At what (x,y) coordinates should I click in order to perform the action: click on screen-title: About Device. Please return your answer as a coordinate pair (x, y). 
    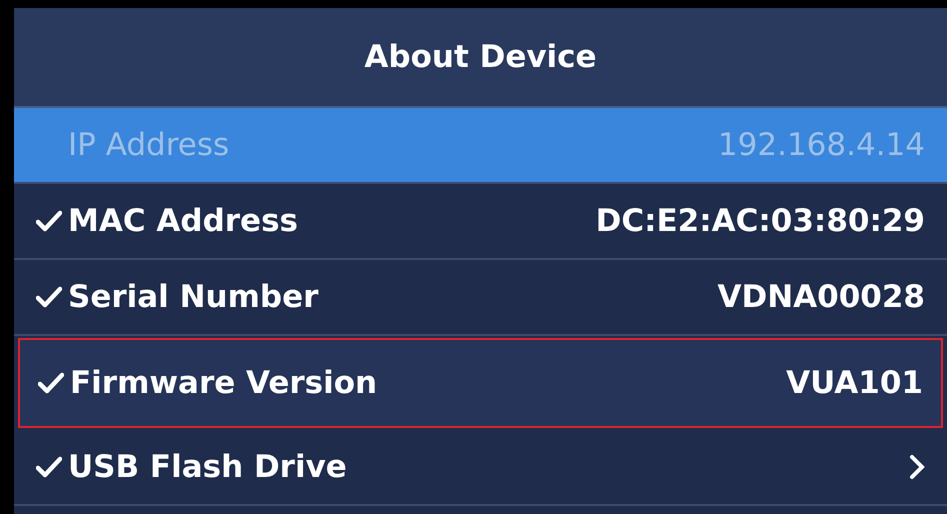
    Looking at the image, I should click on (480, 57).